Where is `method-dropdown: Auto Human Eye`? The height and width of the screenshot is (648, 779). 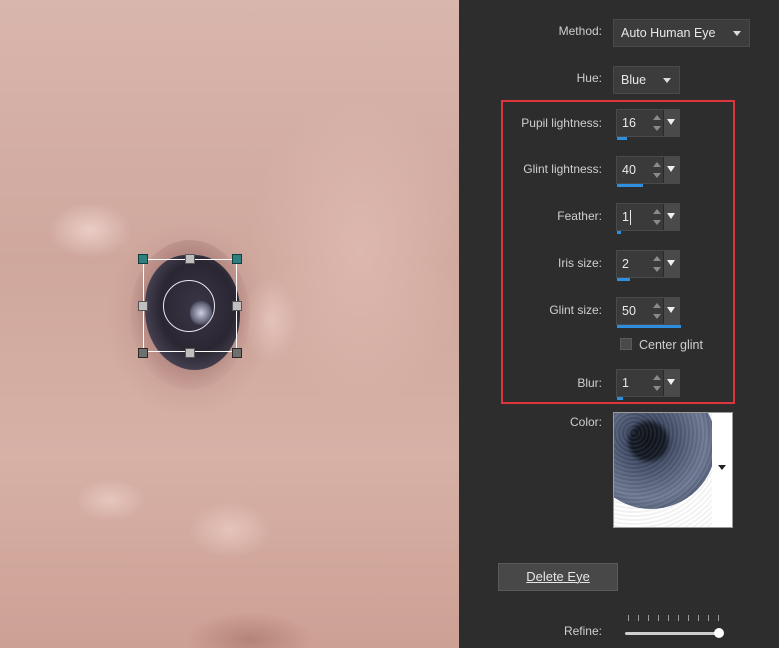
method-dropdown: Auto Human Eye is located at coordinates (681, 33).